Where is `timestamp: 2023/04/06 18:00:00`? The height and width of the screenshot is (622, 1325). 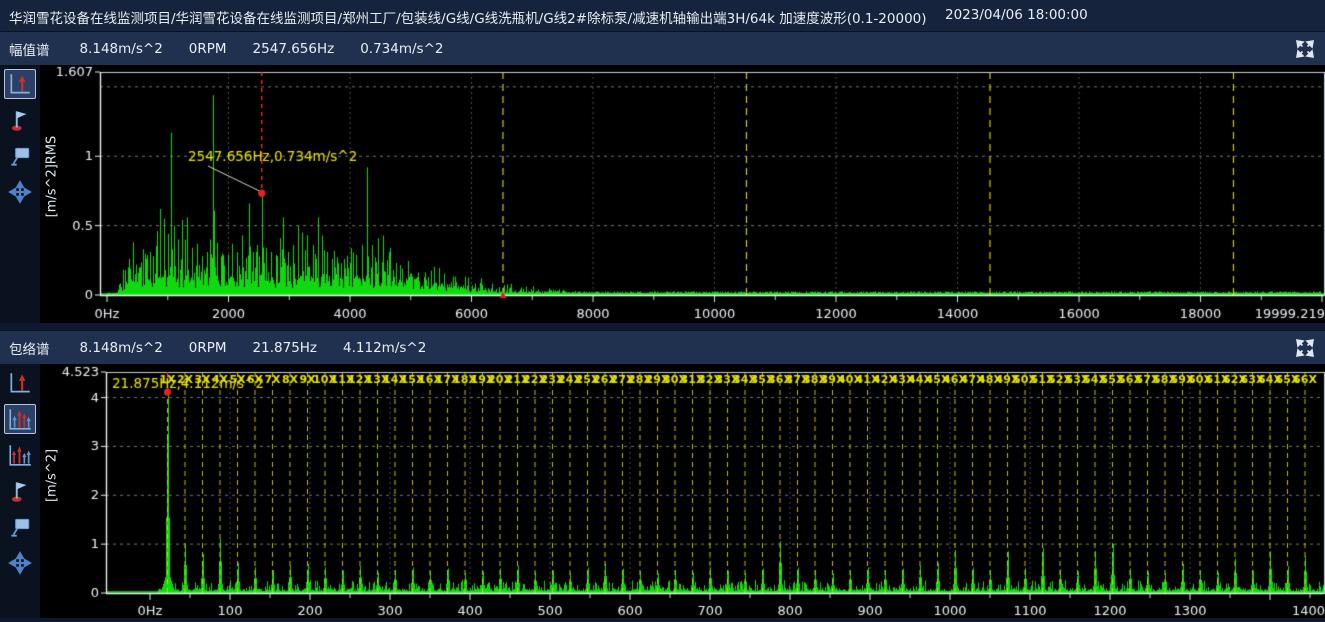 timestamp: 2023/04/06 18:00:00 is located at coordinates (1016, 15).